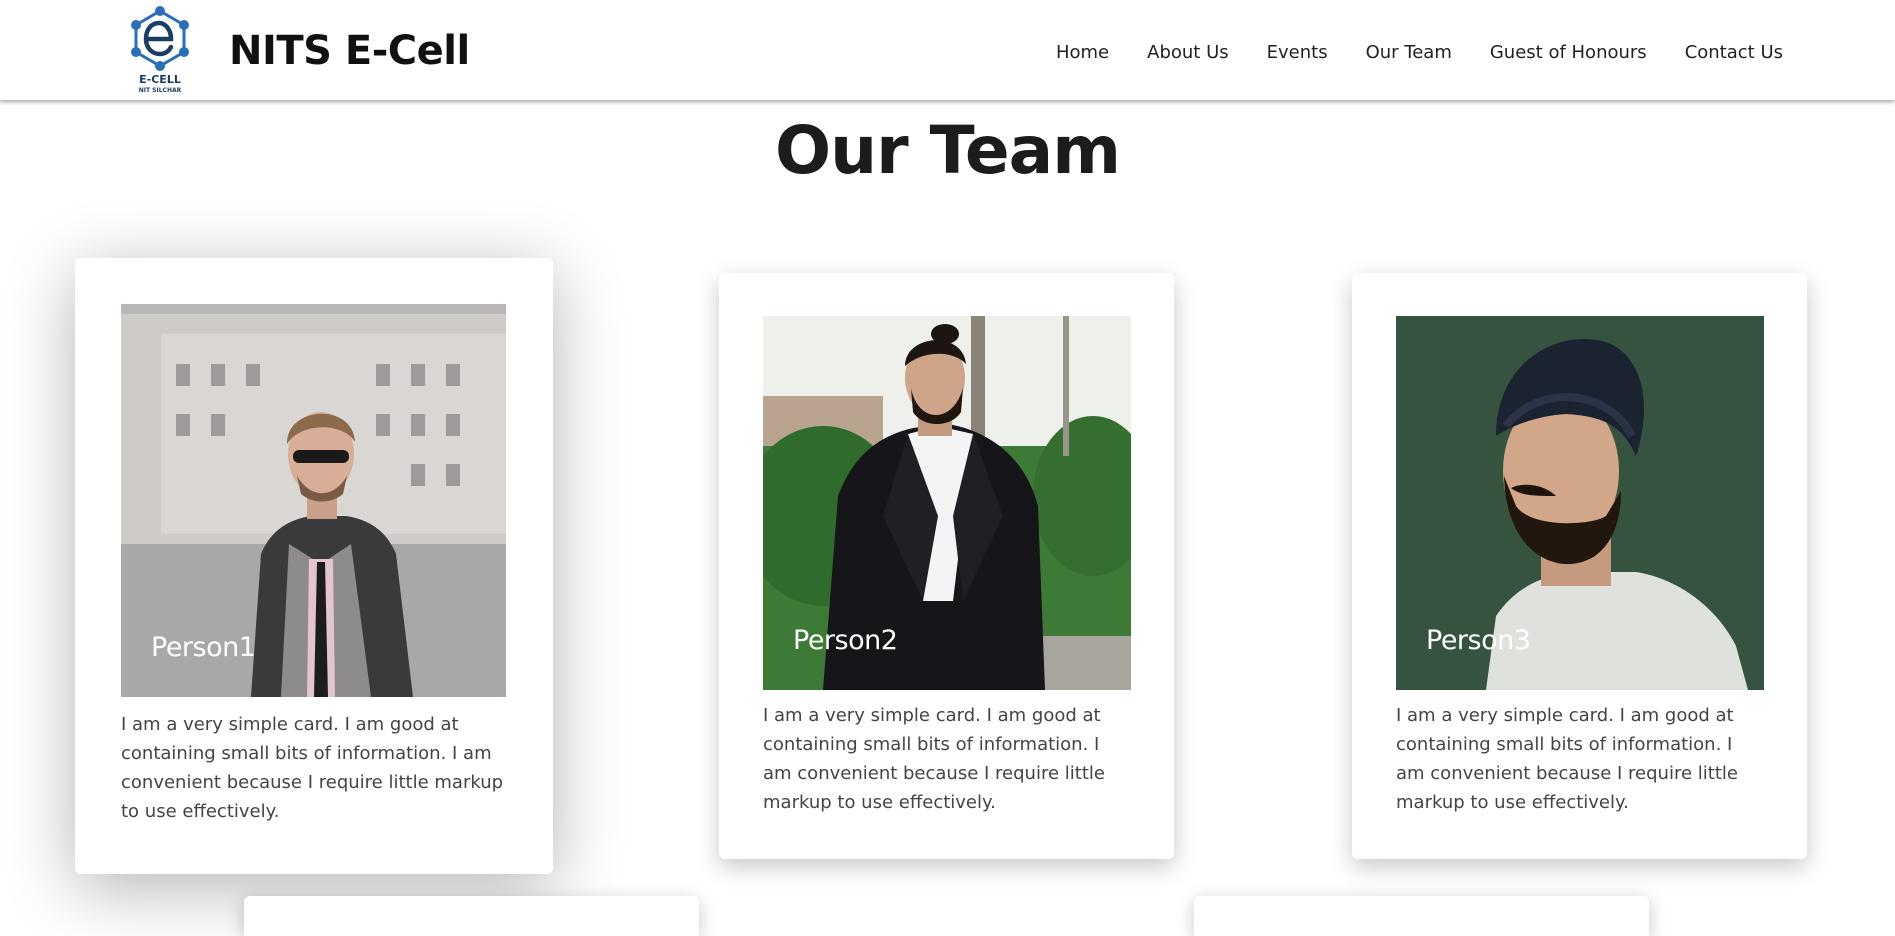  Describe the element at coordinates (1580, 503) in the screenshot. I see `team-member-photo: Person3` at that location.